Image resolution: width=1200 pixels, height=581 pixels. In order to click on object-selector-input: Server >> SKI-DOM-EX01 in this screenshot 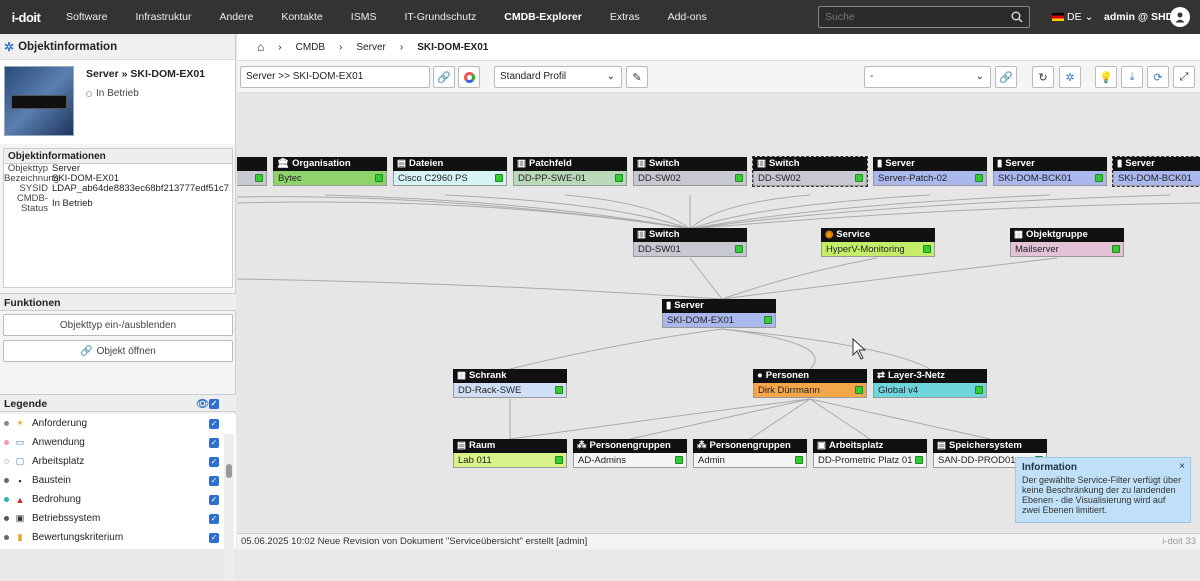, I will do `click(335, 77)`.